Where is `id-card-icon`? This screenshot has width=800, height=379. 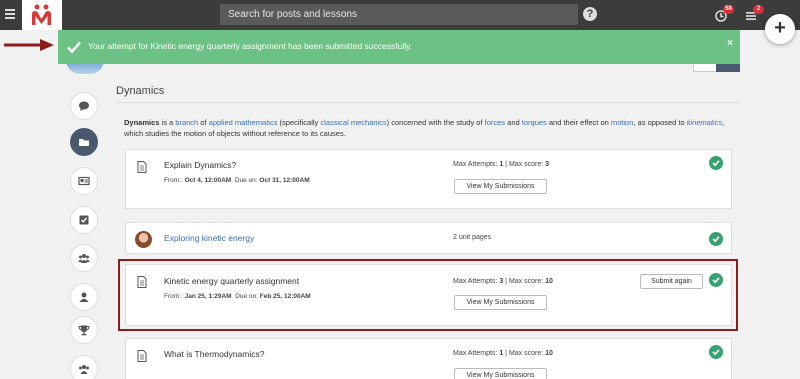 id-card-icon is located at coordinates (84, 181).